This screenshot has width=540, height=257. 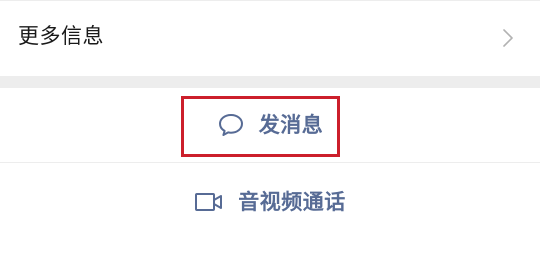 What do you see at coordinates (61, 36) in the screenshot?
I see `more-info-label: 更多信息` at bounding box center [61, 36].